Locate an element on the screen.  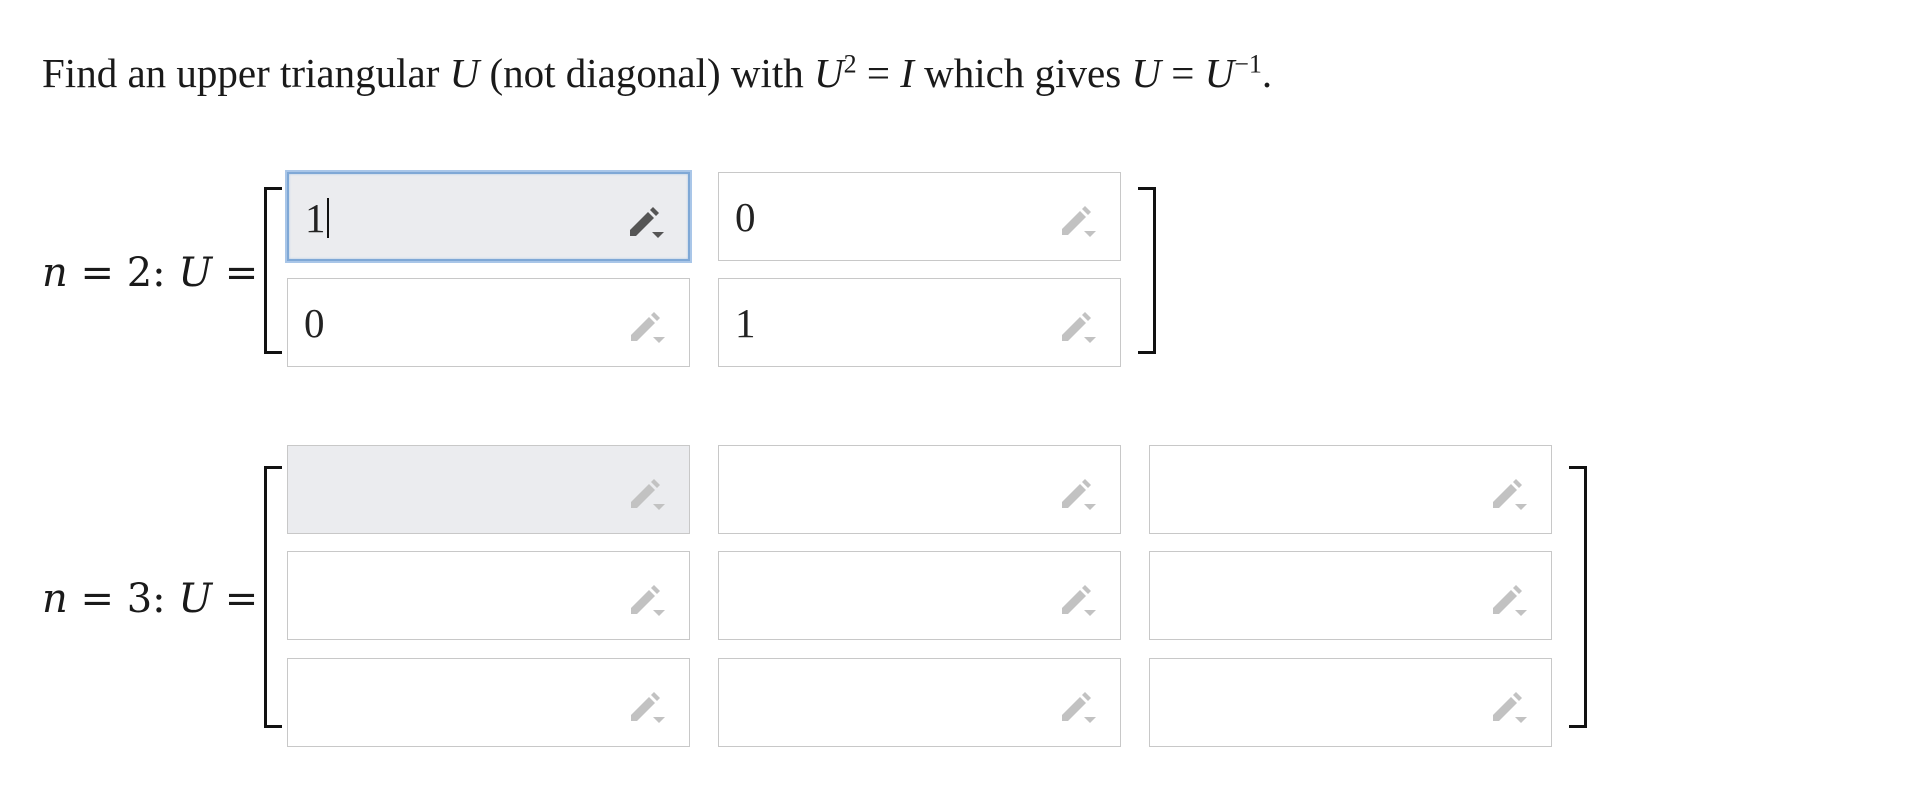
prompt-text: Find an upper triangular is located at coordinates (246, 73).